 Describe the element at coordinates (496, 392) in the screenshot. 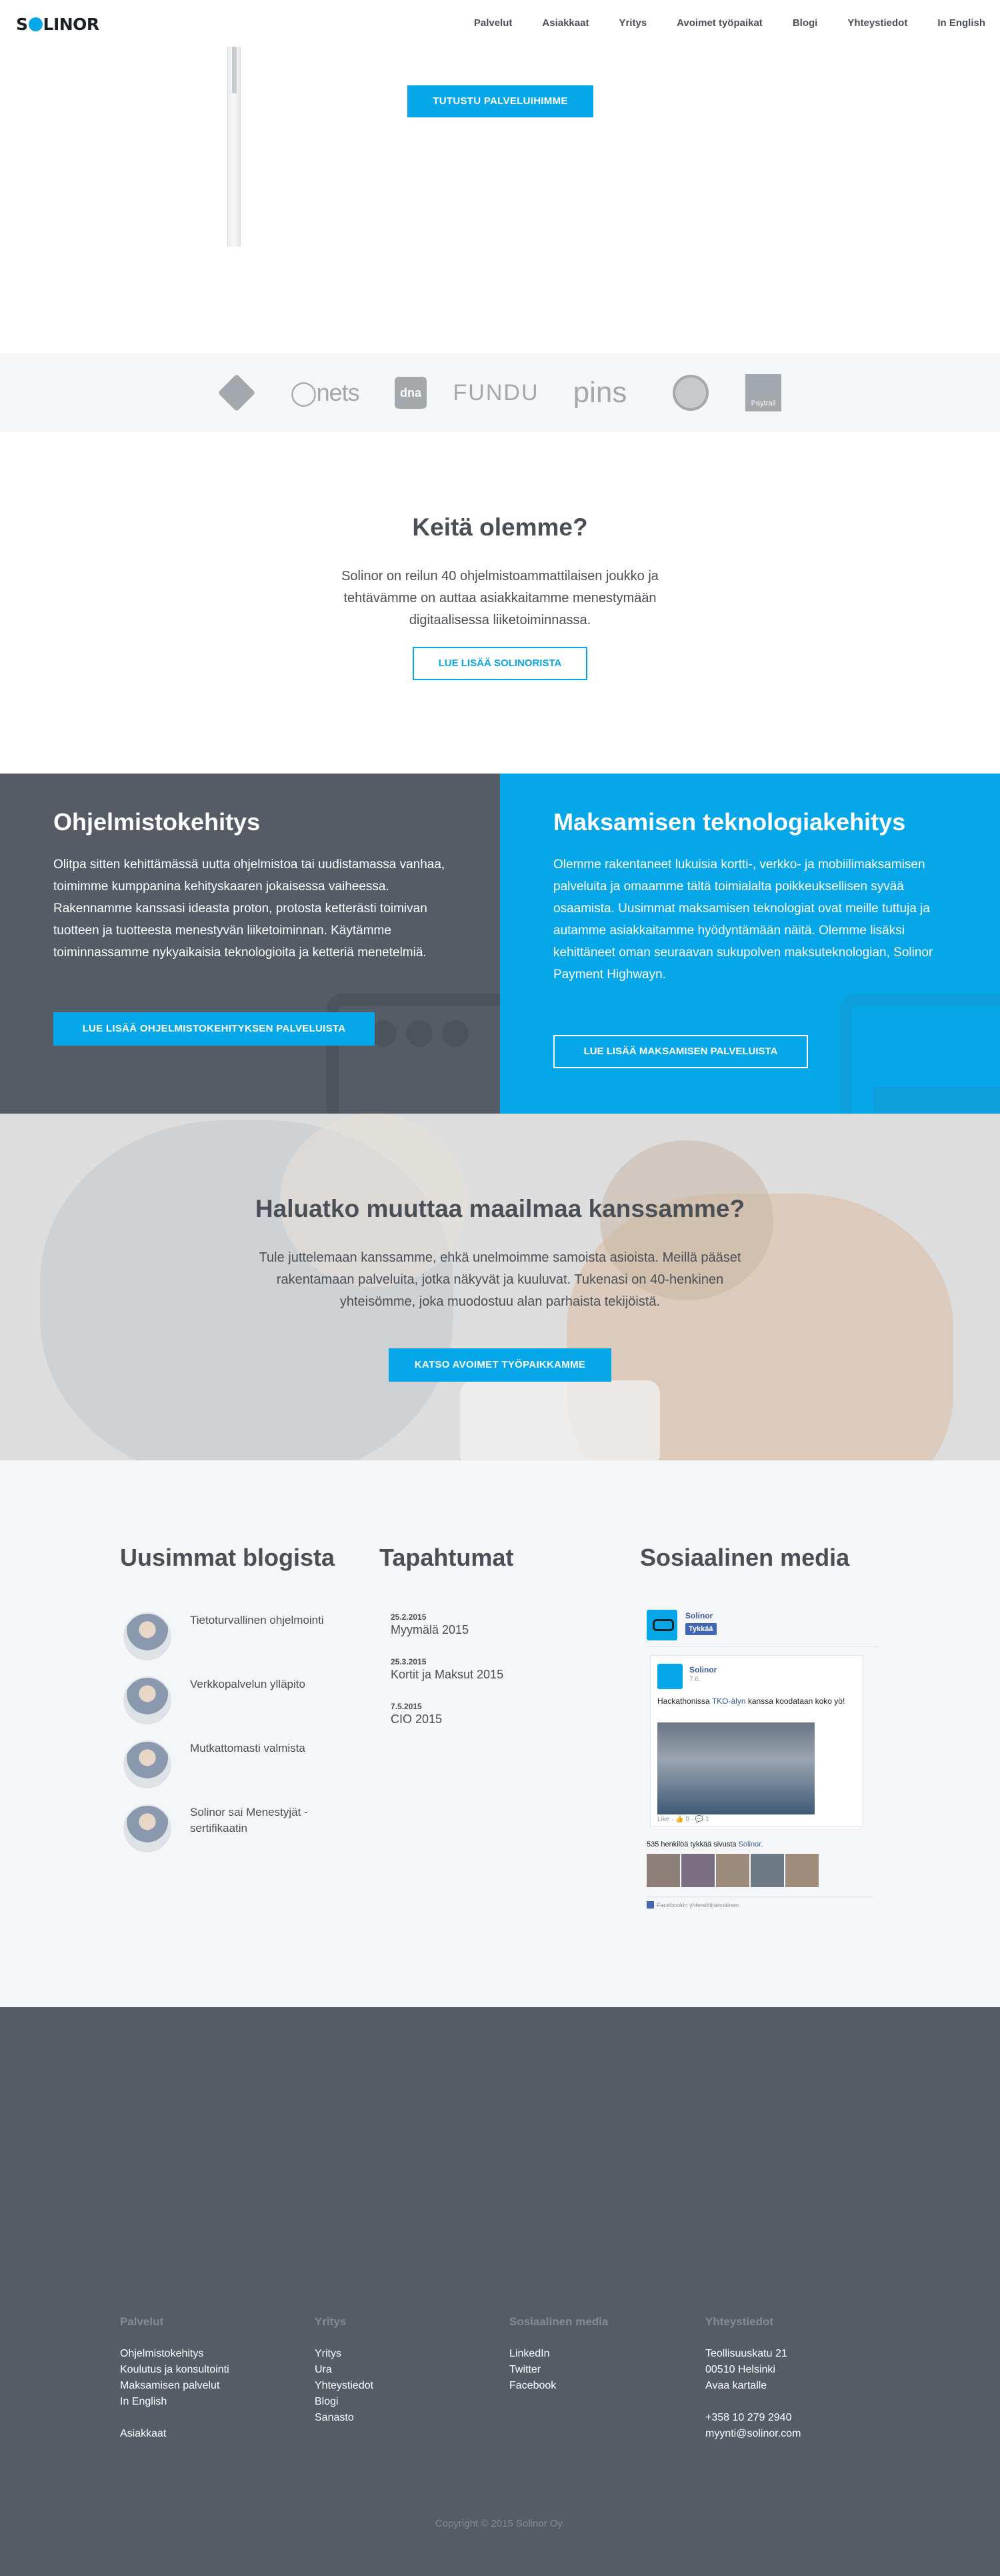

I see `fundu-logo-icon: FUNDU` at that location.